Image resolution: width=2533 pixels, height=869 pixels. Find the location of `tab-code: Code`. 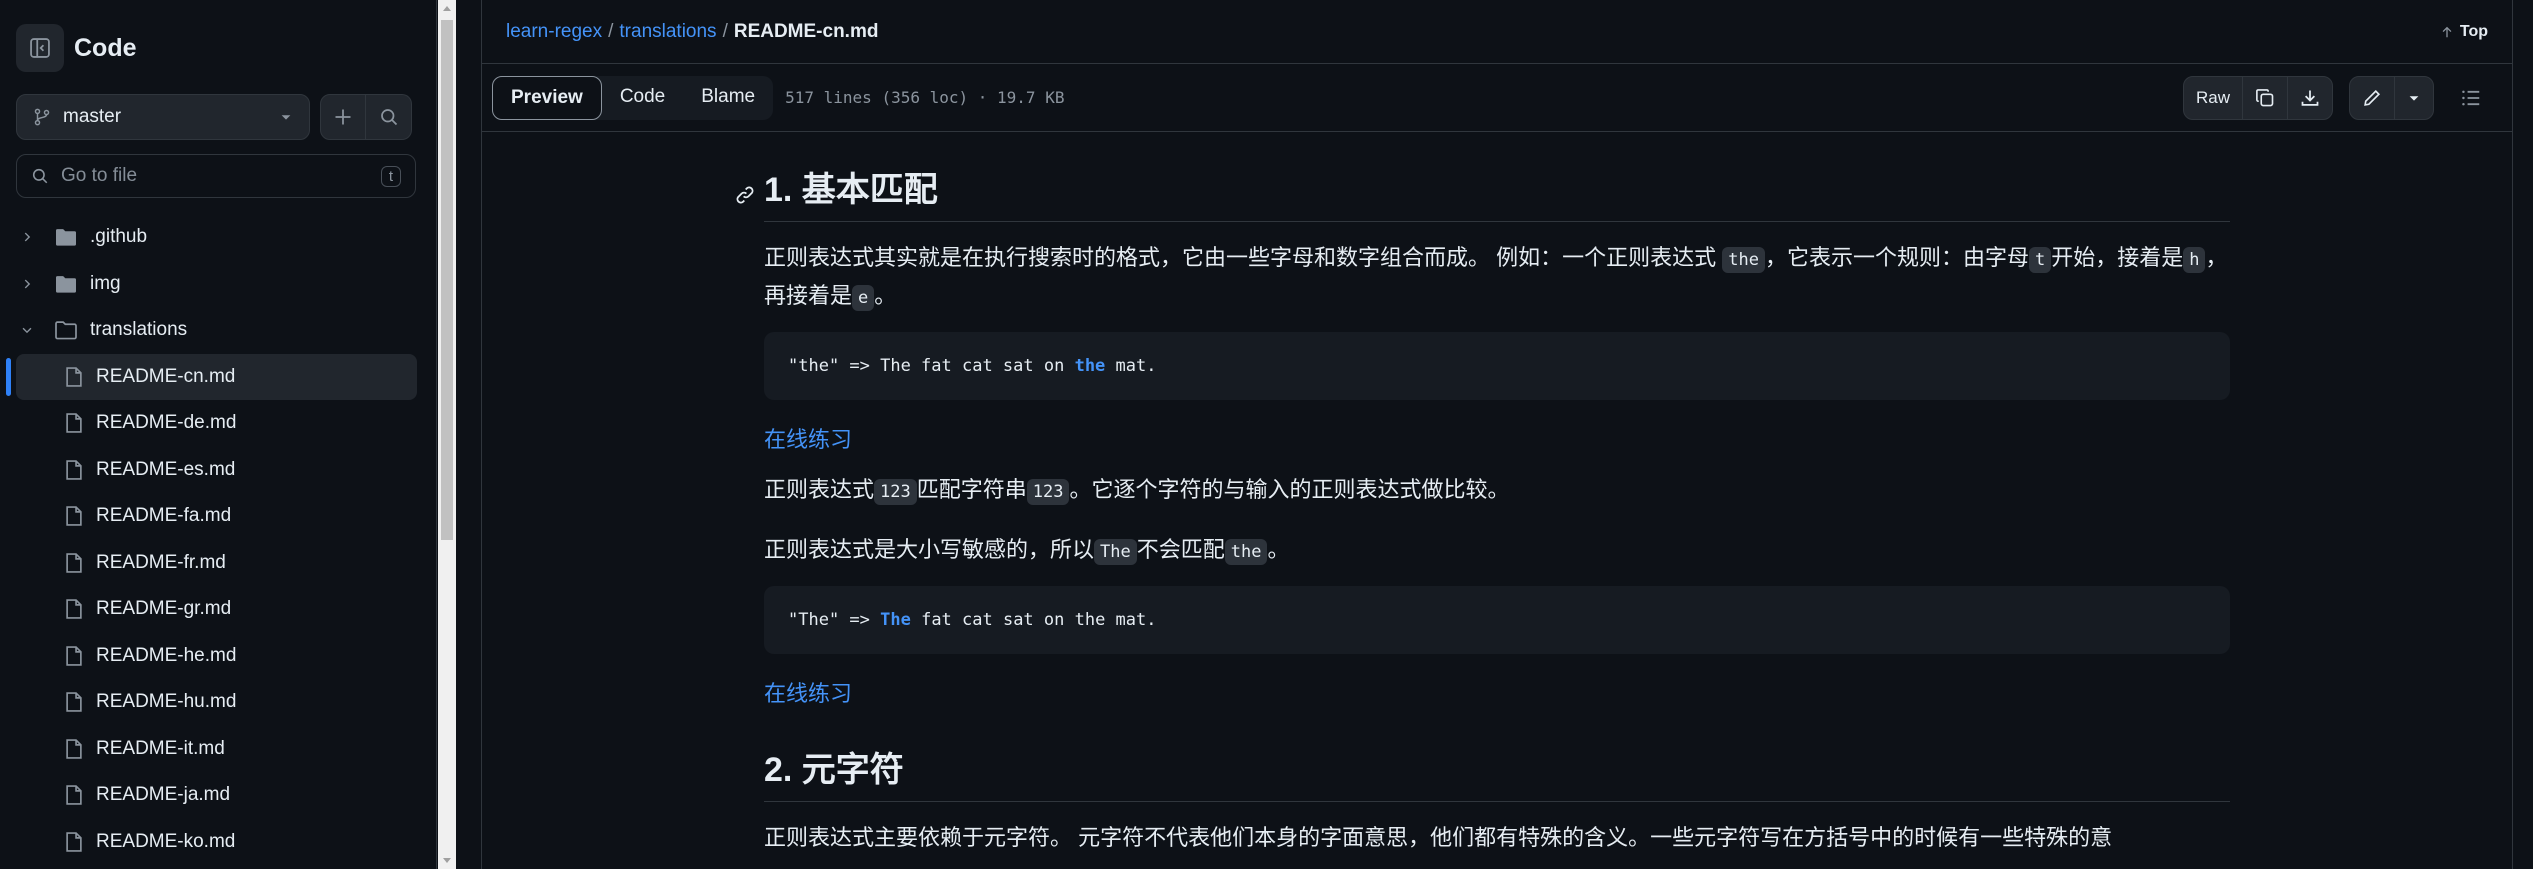

tab-code: Code is located at coordinates (642, 98).